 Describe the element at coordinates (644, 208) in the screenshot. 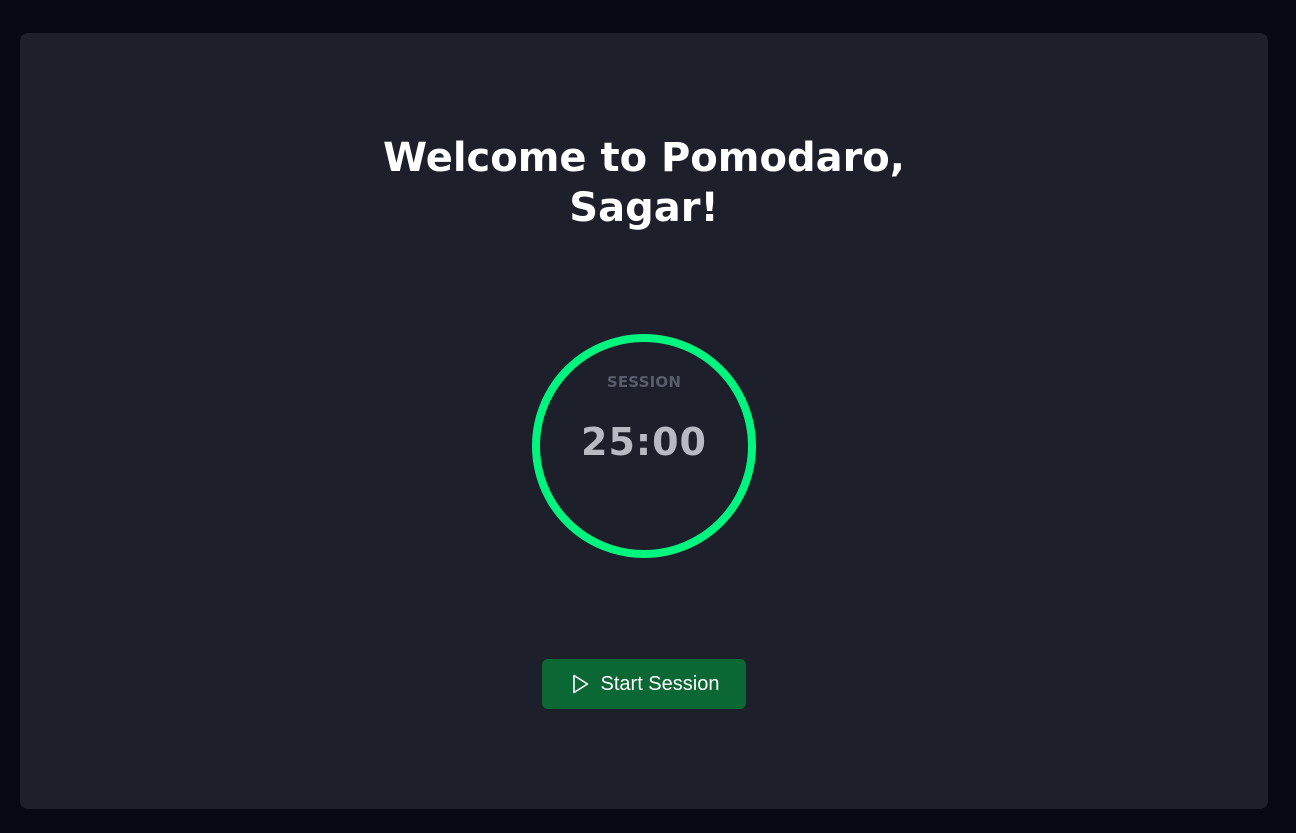

I see `welcome-line-2: Sagar!` at that location.